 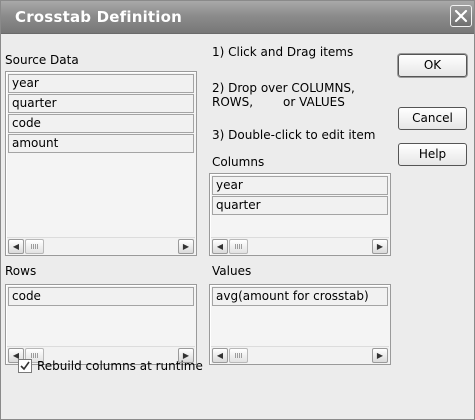 I want to click on columns-horizontal-scrollbar: ◀ ▶, so click(x=300, y=245).